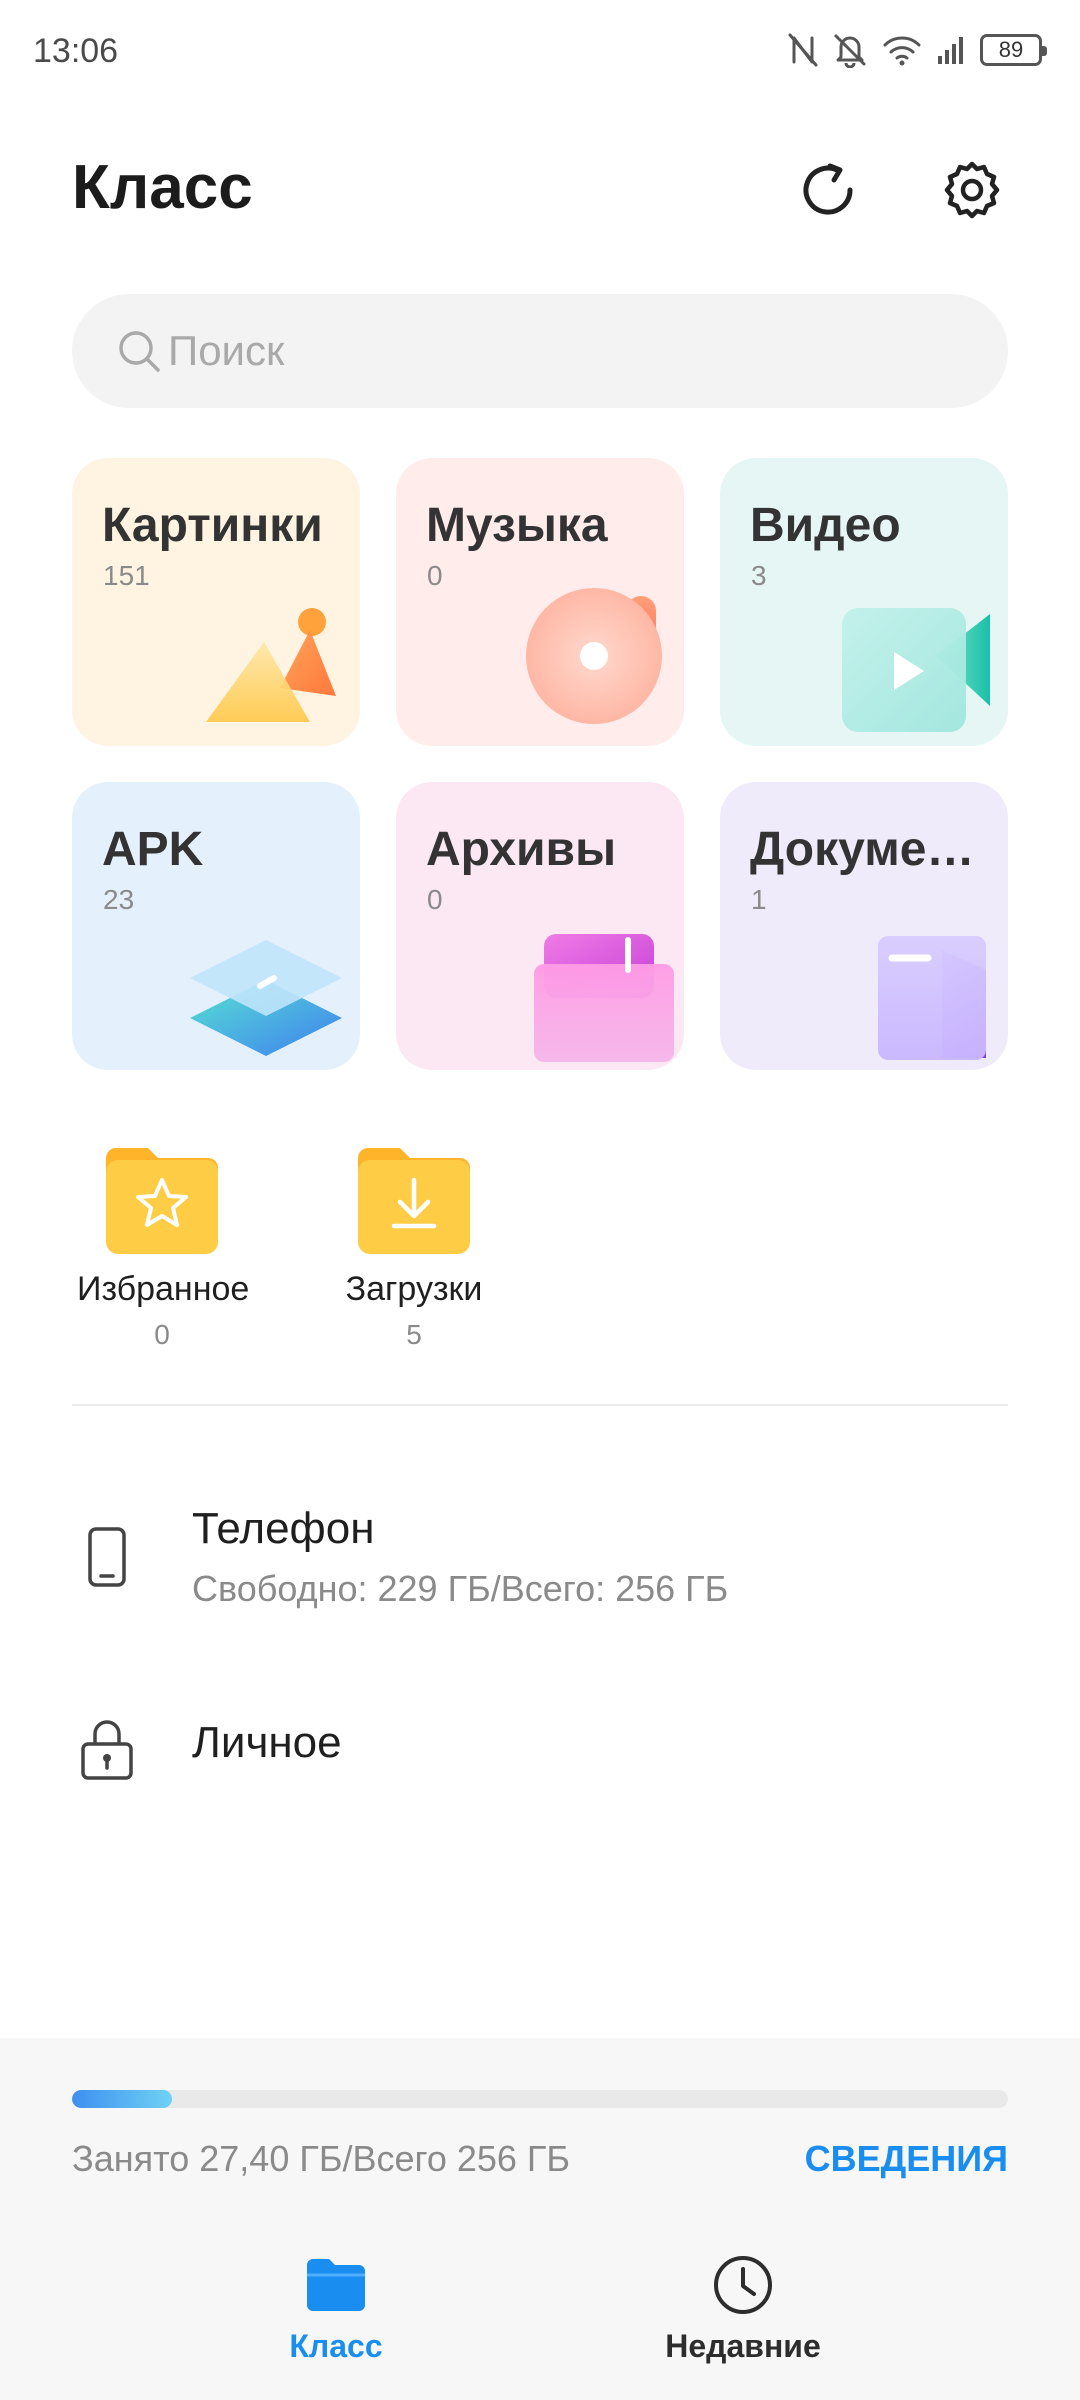  I want to click on music-icon, so click(594, 656).